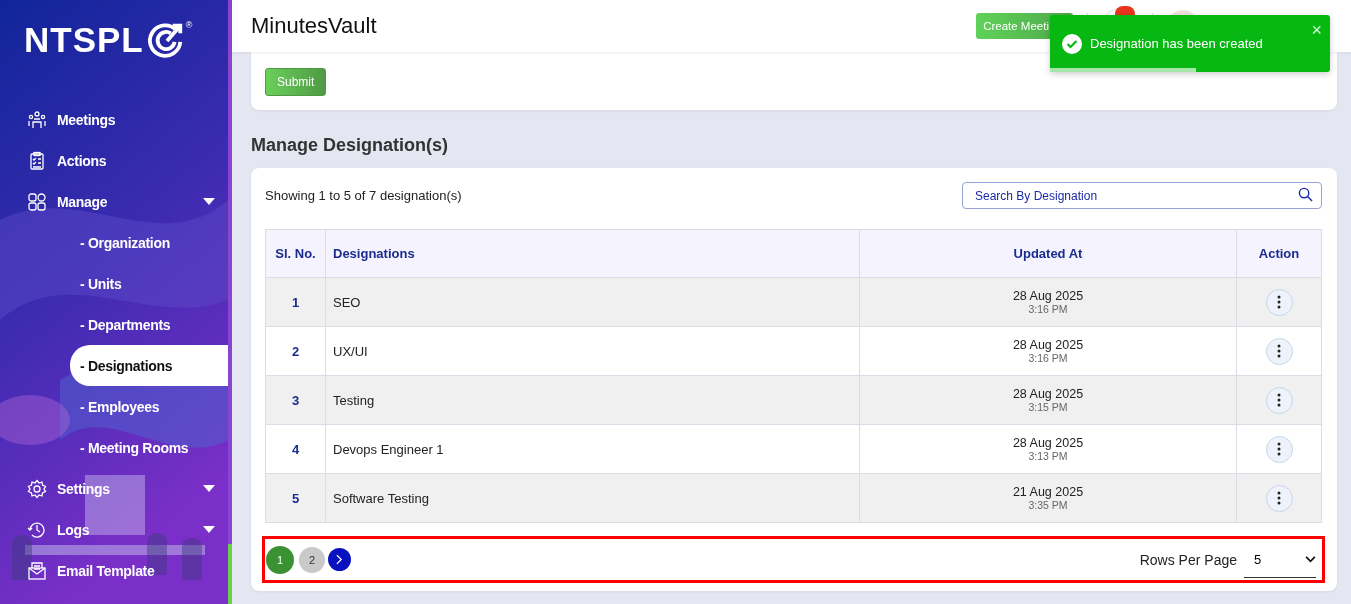 The height and width of the screenshot is (604, 1351). Describe the element at coordinates (1048, 456) in the screenshot. I see `time-text: 3:13 PM` at that location.